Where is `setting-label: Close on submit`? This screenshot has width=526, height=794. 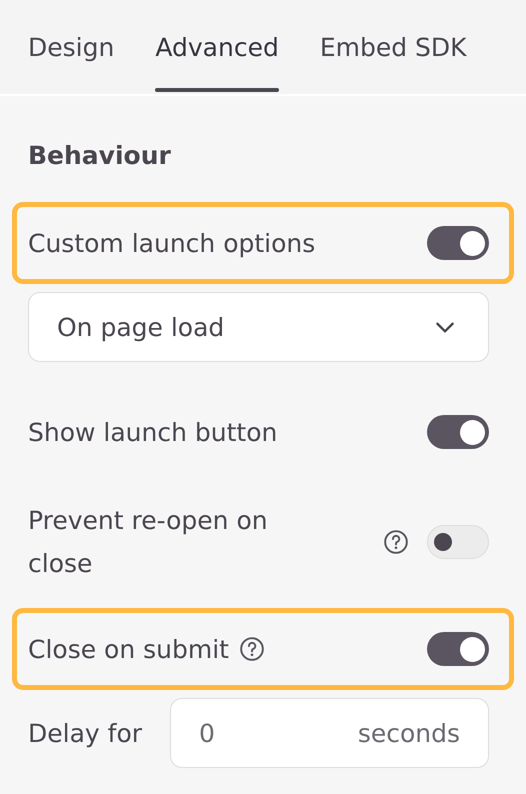
setting-label: Close on submit is located at coordinates (128, 650).